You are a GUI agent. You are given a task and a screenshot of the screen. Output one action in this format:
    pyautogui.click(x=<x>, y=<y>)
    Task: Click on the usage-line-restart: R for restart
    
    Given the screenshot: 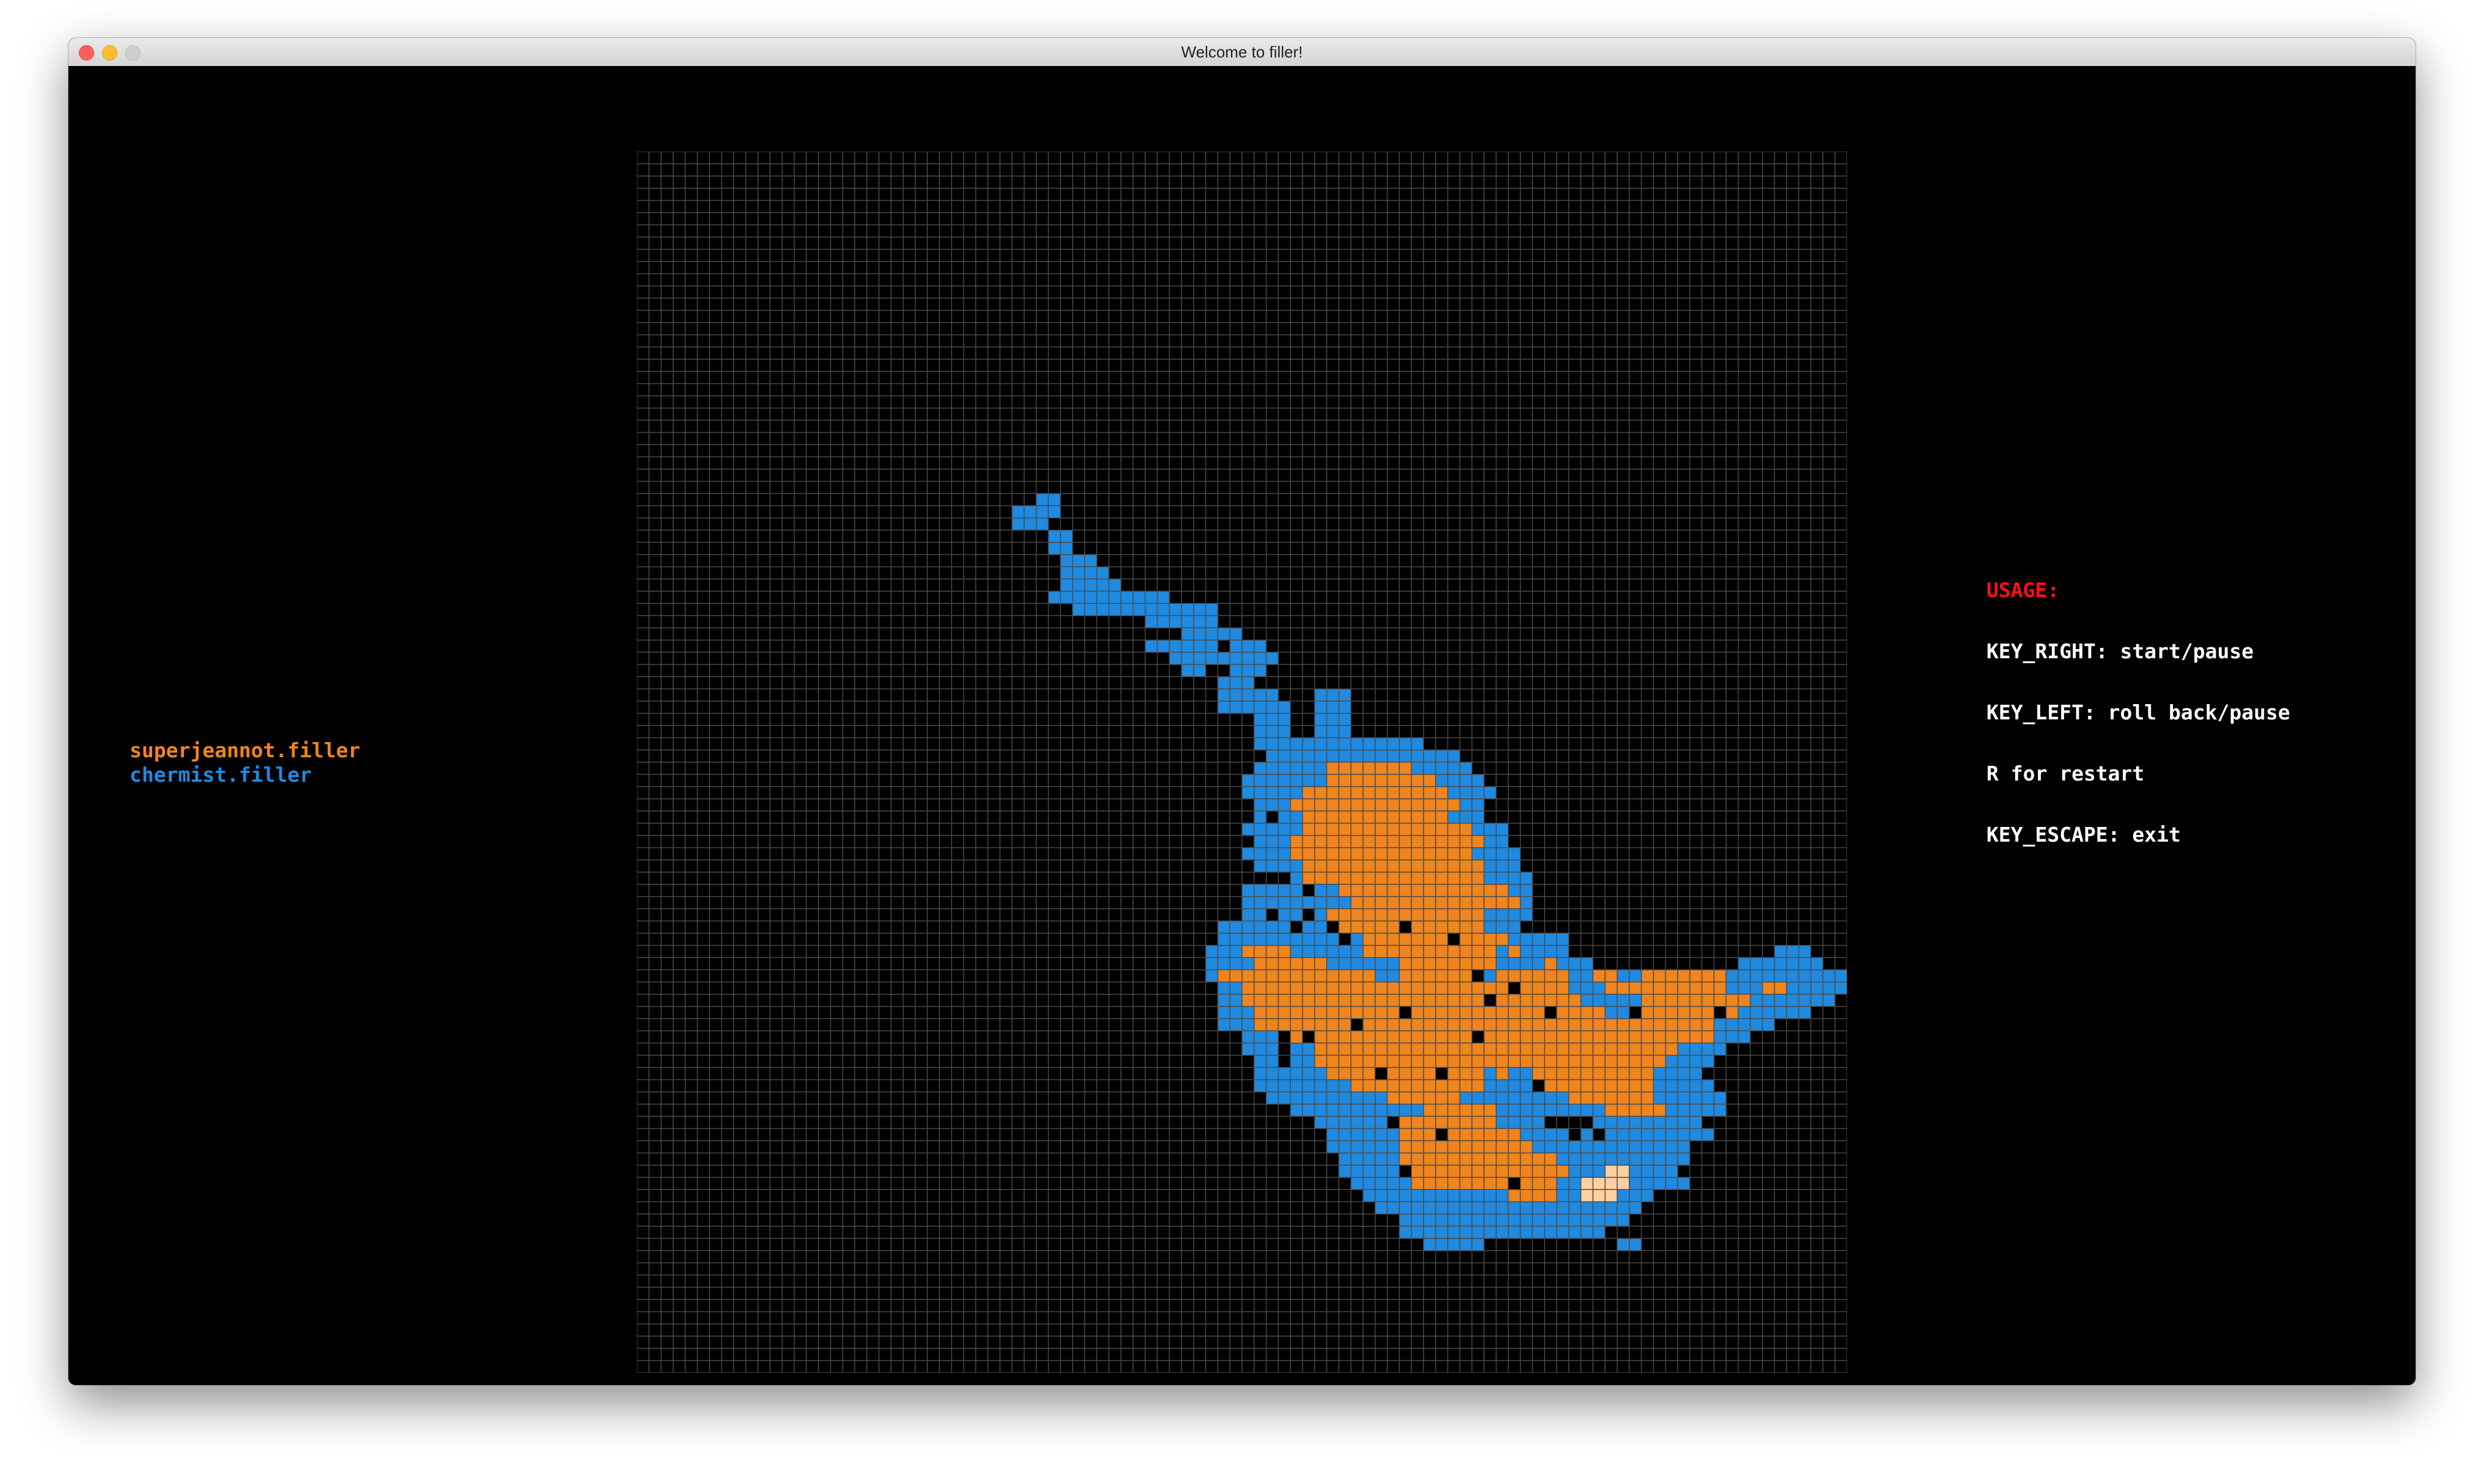 What is the action you would take?
    pyautogui.click(x=2065, y=773)
    